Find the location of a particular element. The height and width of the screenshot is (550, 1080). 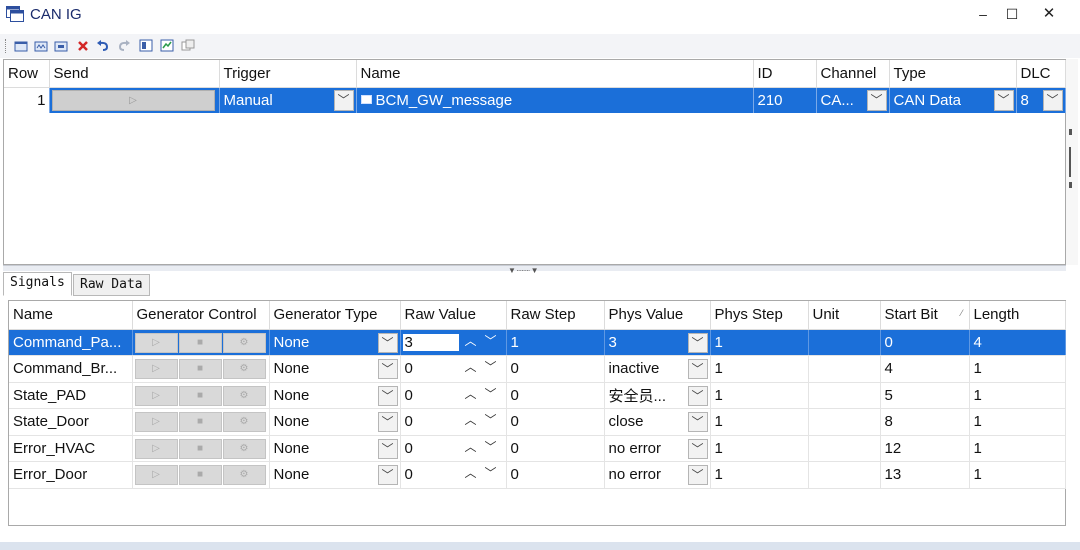

side-splitter is located at coordinates (1072, 162).